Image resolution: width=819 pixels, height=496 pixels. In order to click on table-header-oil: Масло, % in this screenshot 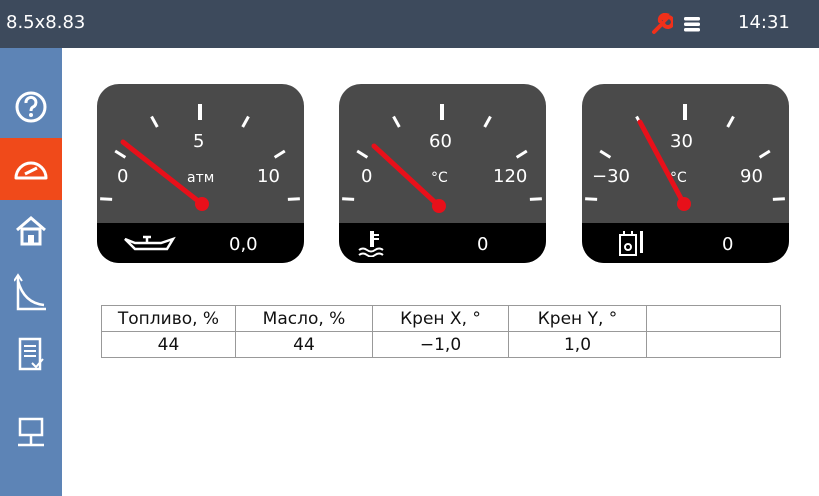, I will do `click(304, 318)`.